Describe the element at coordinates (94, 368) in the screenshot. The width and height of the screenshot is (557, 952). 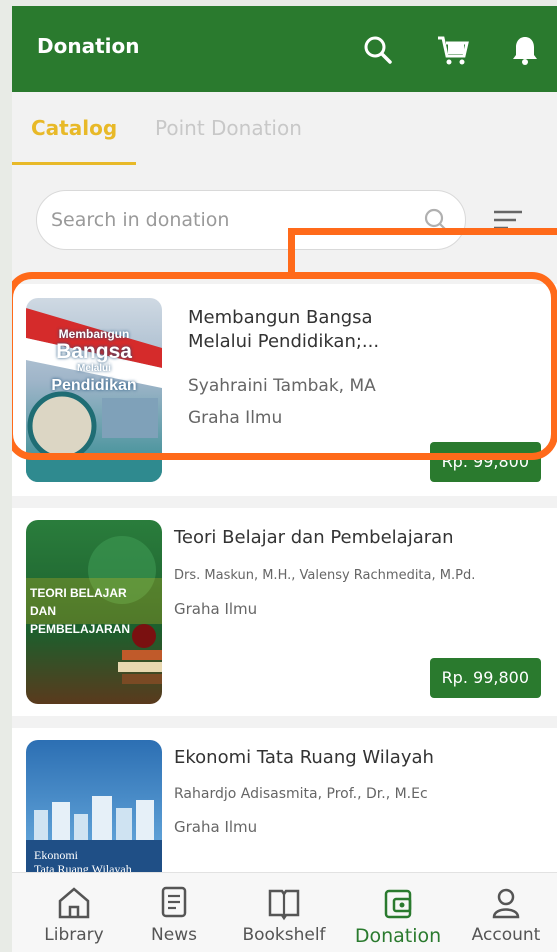
I see `cover-title-line: Melalui` at that location.